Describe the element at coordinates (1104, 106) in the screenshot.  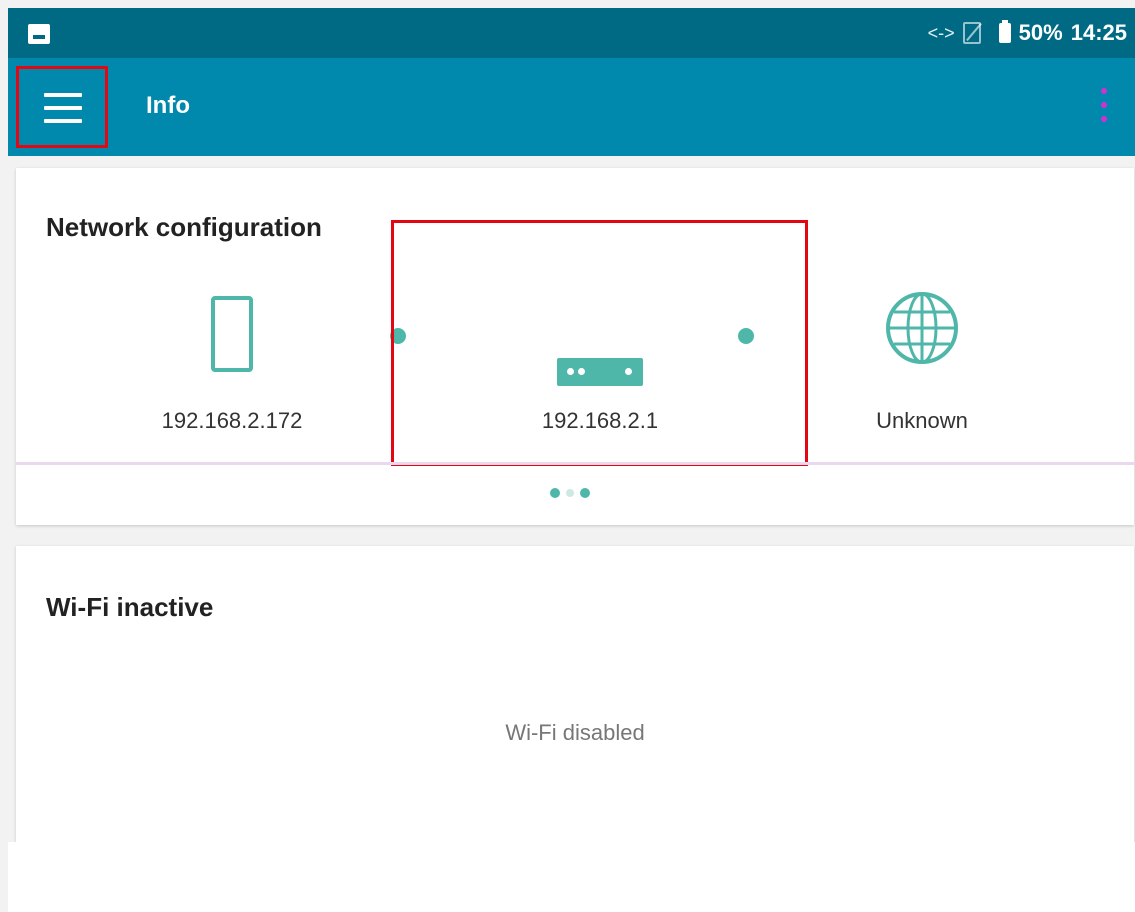
I see `more-options-button` at that location.